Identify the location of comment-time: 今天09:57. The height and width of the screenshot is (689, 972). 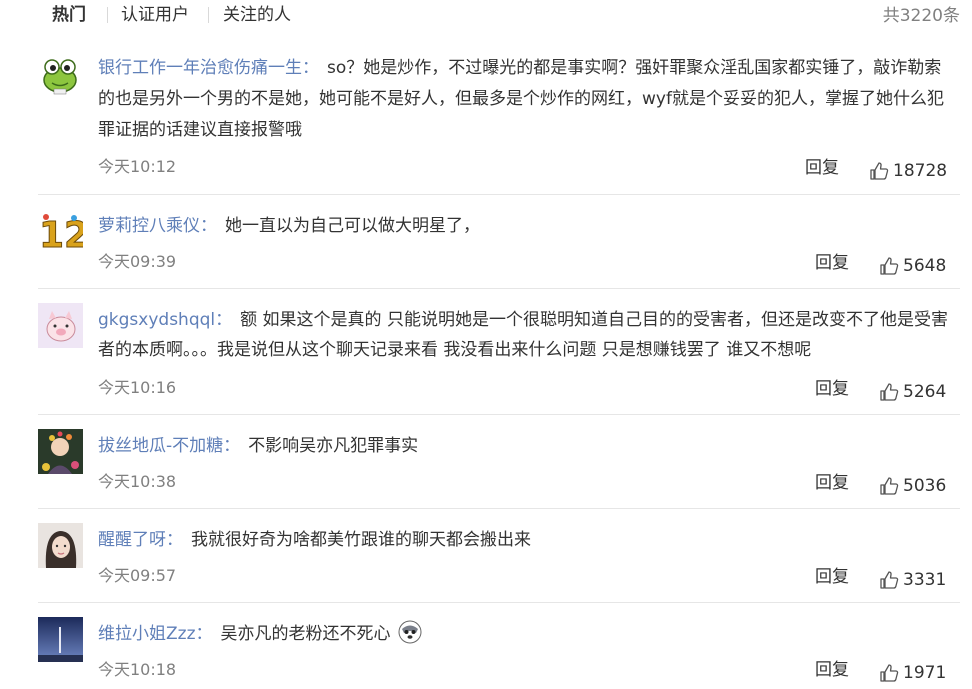
(137, 575).